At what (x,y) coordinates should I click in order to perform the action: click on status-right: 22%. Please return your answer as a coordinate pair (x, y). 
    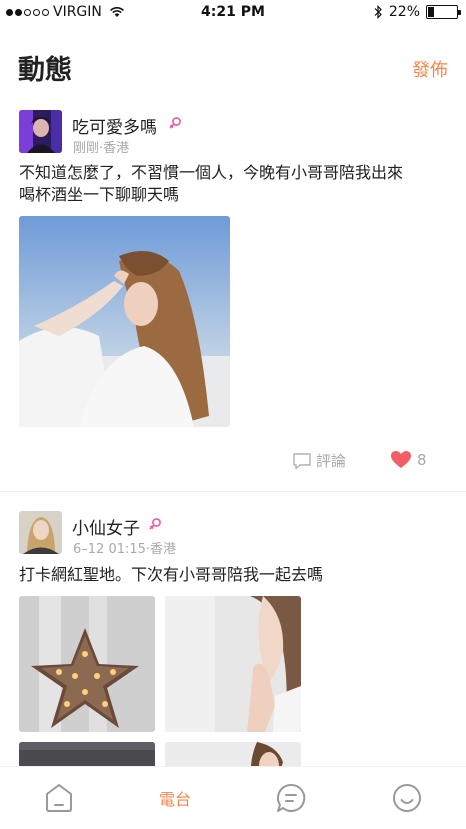
    Looking at the image, I should click on (417, 12).